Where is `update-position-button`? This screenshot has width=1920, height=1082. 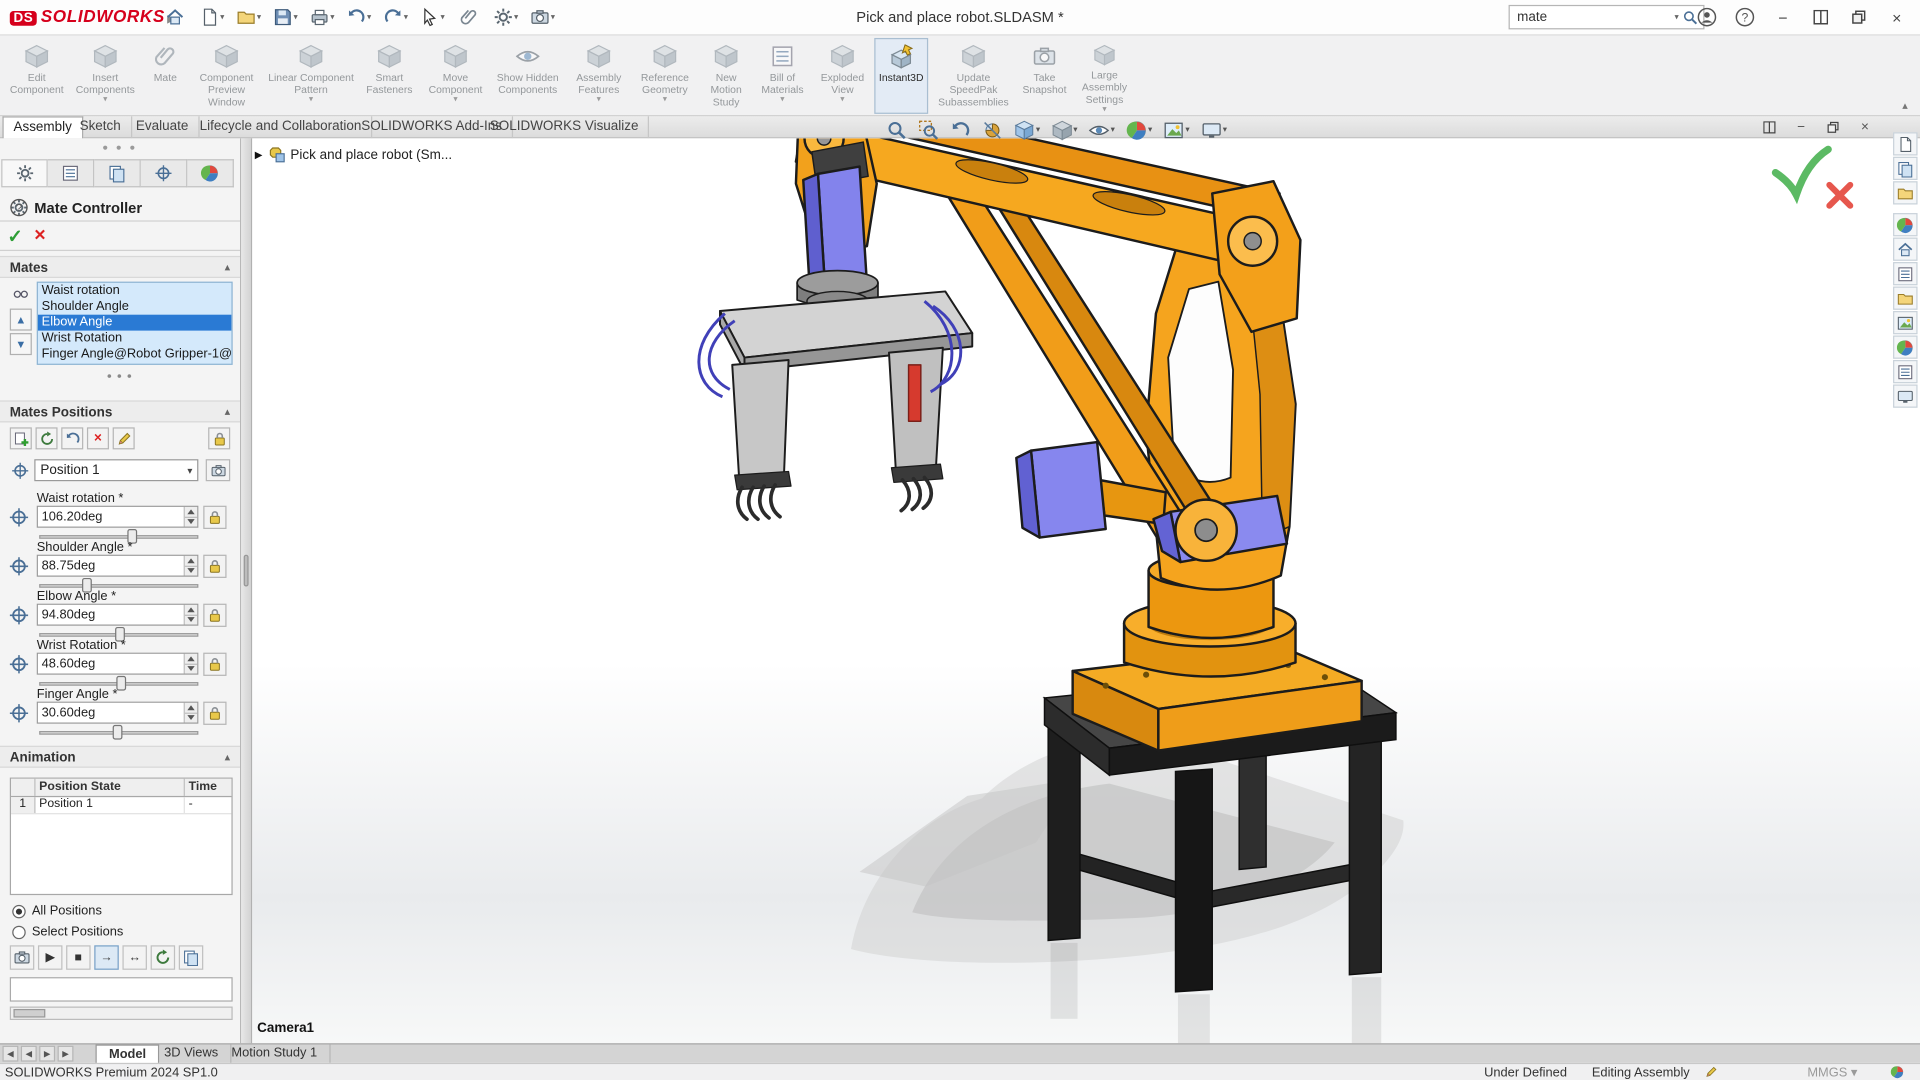
update-position-button is located at coordinates (46, 438).